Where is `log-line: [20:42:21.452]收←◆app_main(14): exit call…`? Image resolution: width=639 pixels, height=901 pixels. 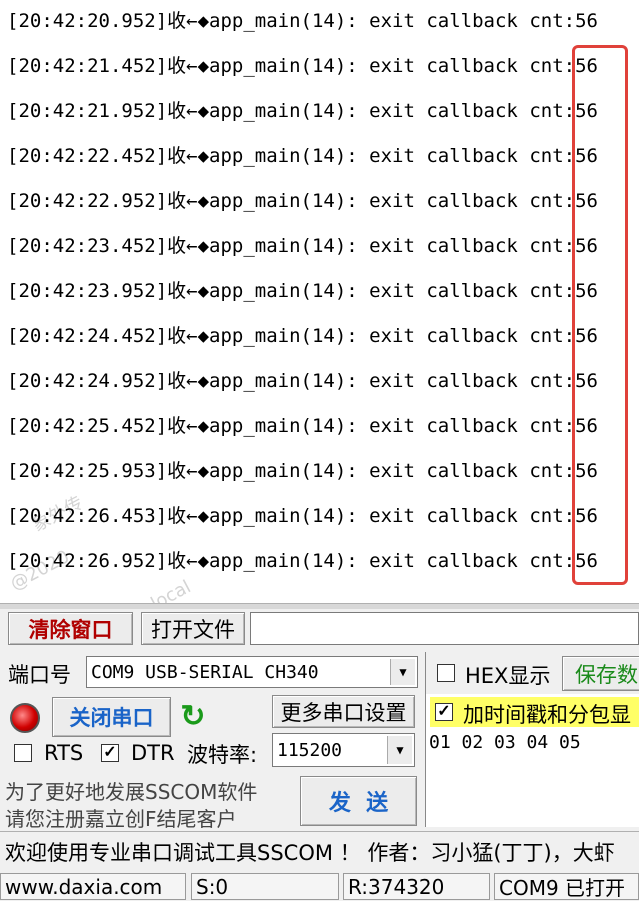
log-line: [20:42:21.452]收←◆app_main(14): exit call… is located at coordinates (302, 66).